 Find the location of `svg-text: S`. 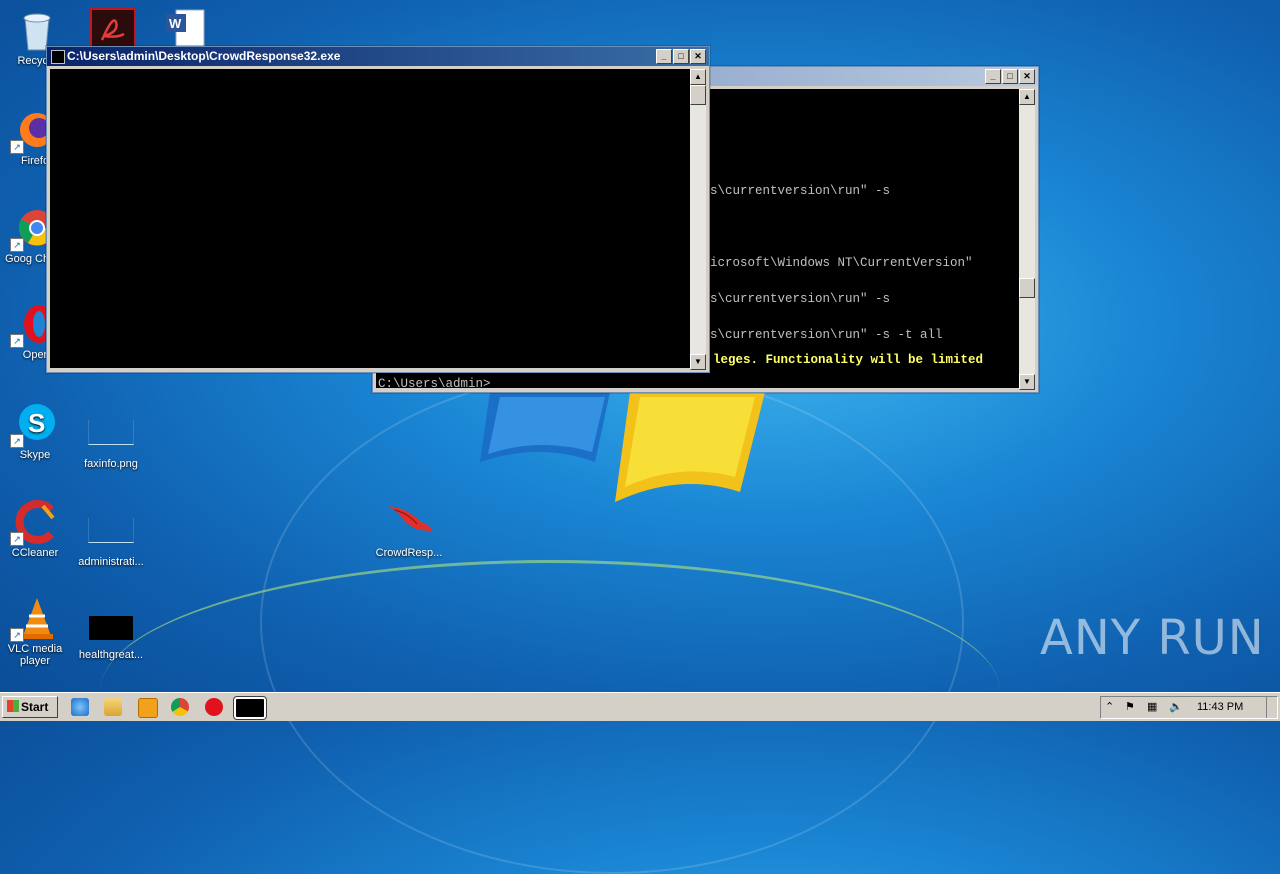

svg-text: S is located at coordinates (36, 423).